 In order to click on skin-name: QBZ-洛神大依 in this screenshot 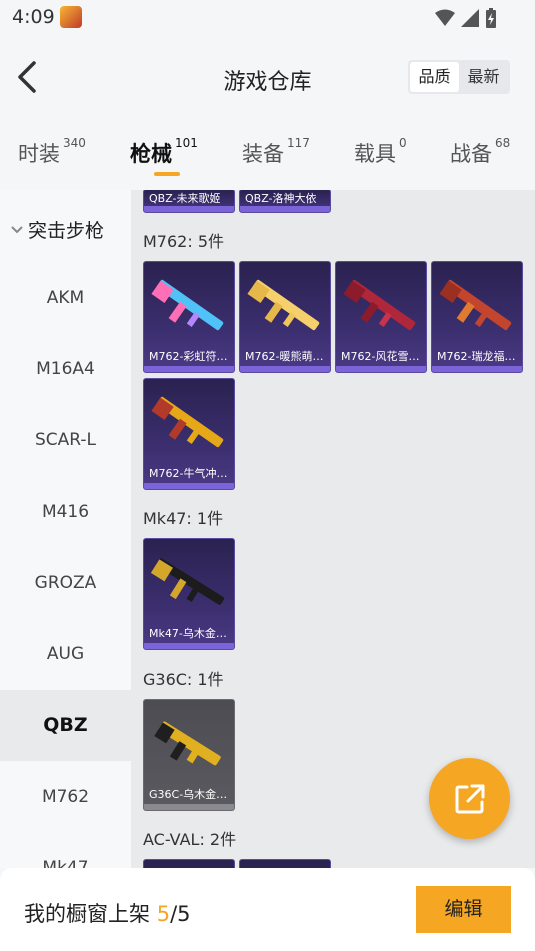, I will do `click(281, 198)`.